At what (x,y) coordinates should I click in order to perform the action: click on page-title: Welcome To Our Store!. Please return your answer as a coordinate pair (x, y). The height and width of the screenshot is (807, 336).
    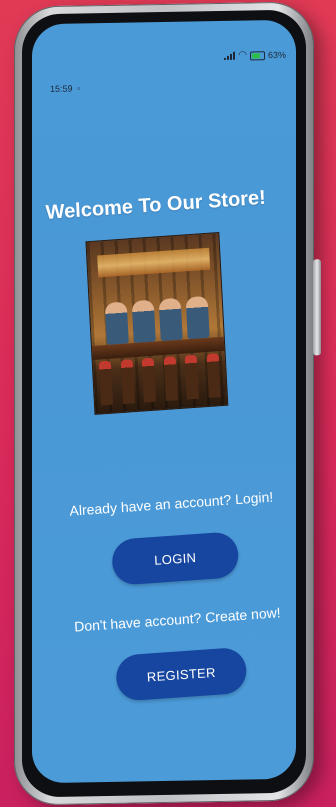
    Looking at the image, I should click on (156, 205).